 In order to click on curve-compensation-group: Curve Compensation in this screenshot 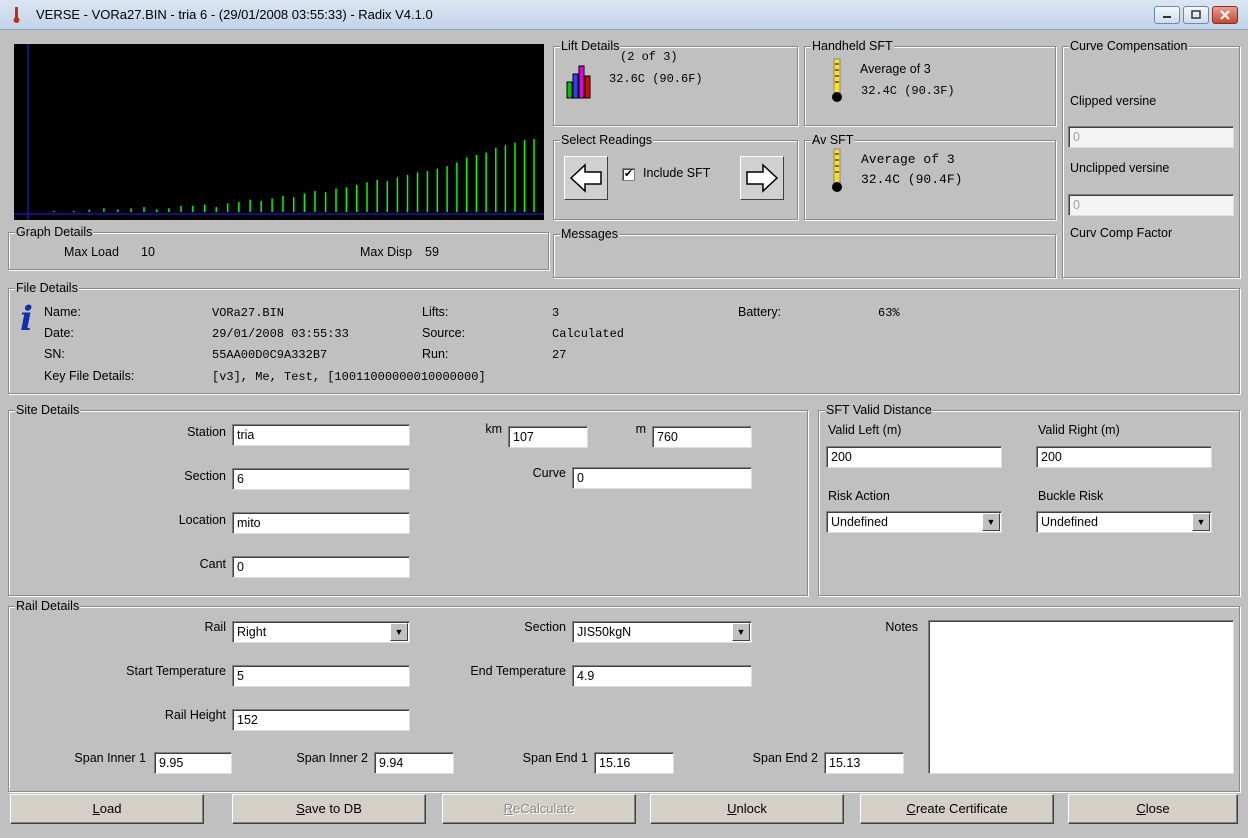, I will do `click(1151, 159)`.